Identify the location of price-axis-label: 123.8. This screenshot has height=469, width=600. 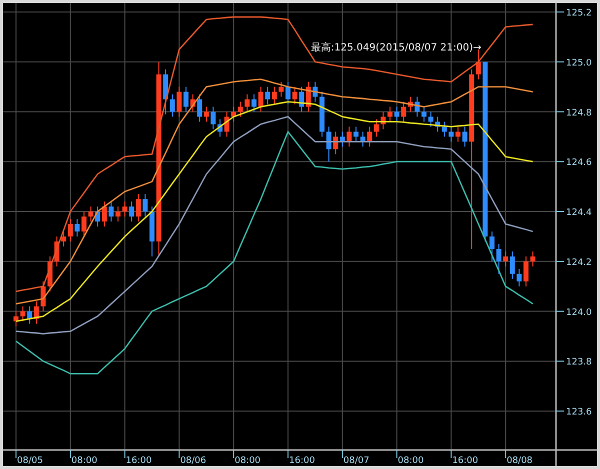
(579, 363).